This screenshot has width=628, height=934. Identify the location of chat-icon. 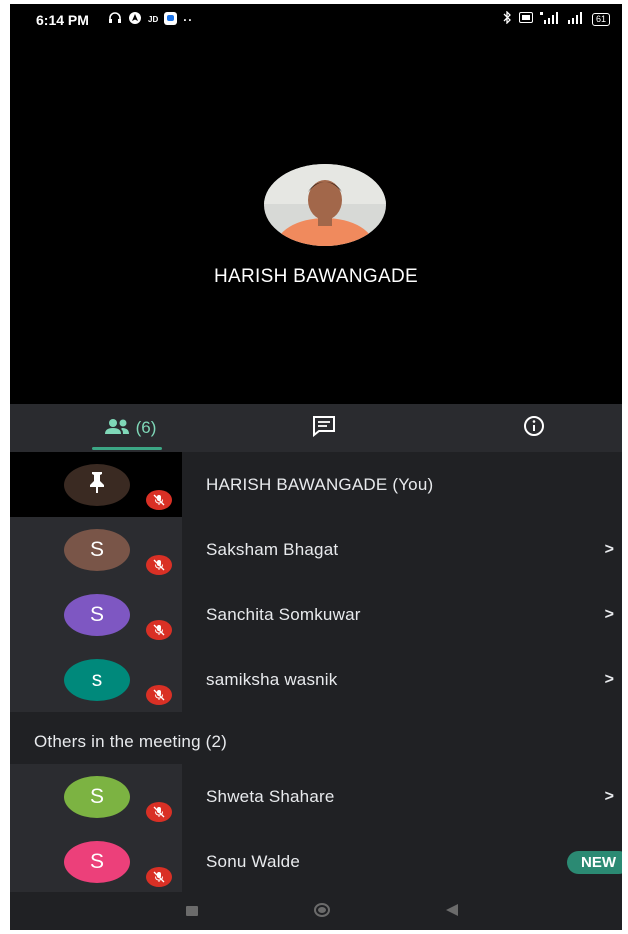
(324, 428).